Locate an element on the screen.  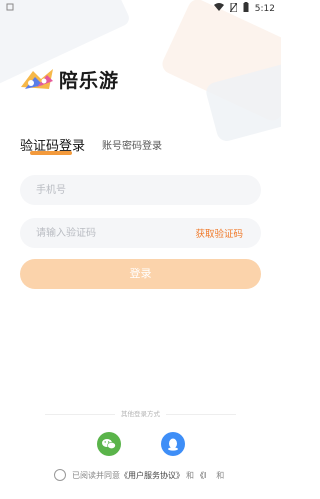
agree-checkbox is located at coordinates (60, 475).